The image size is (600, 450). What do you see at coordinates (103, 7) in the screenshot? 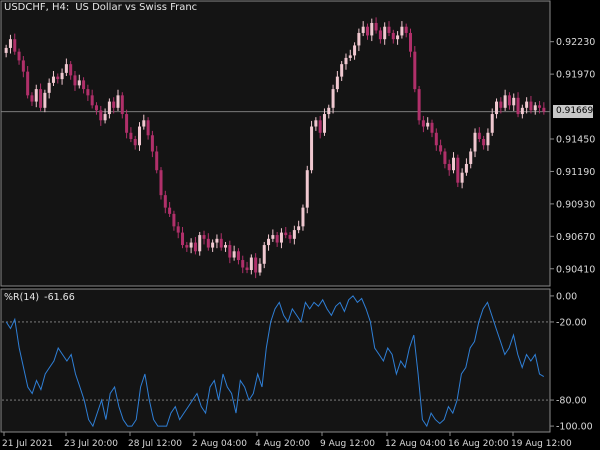
I see `chart-header: USDCHF, H4: US Dollar vs Swiss Franc` at bounding box center [103, 7].